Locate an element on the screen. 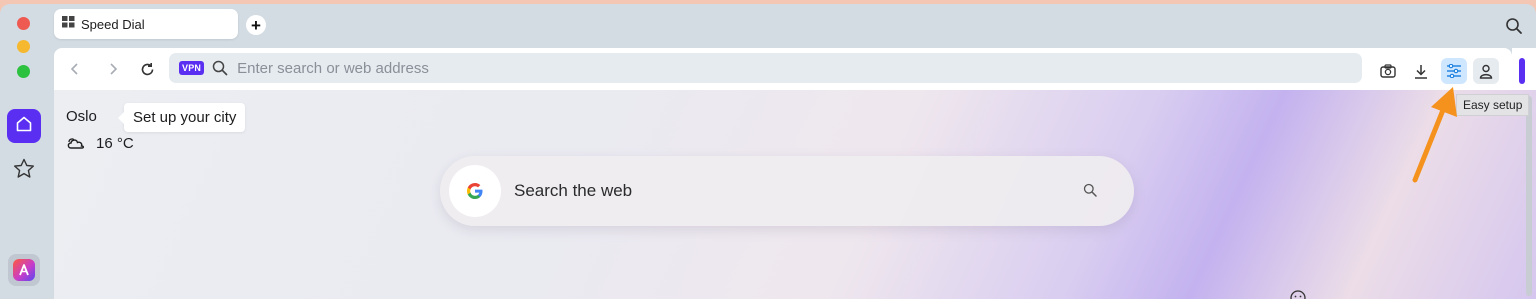 The image size is (1536, 299). toolbar: VPN is located at coordinates (783, 69).